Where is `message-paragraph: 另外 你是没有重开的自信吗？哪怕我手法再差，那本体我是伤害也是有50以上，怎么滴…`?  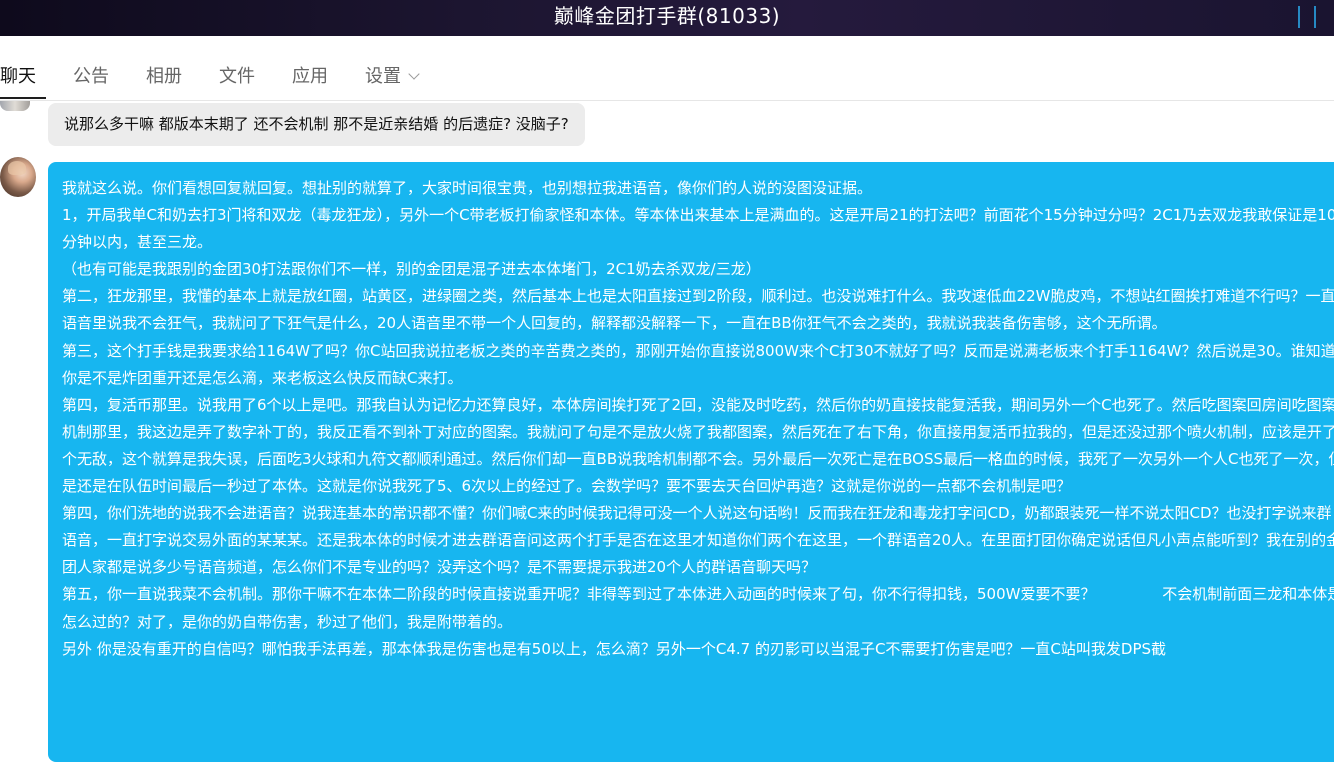
message-paragraph: 另外 你是没有重开的自信吗？哪怕我手法再差，那本体我是伤害也是有50以上，怎么滴… is located at coordinates (614, 648).